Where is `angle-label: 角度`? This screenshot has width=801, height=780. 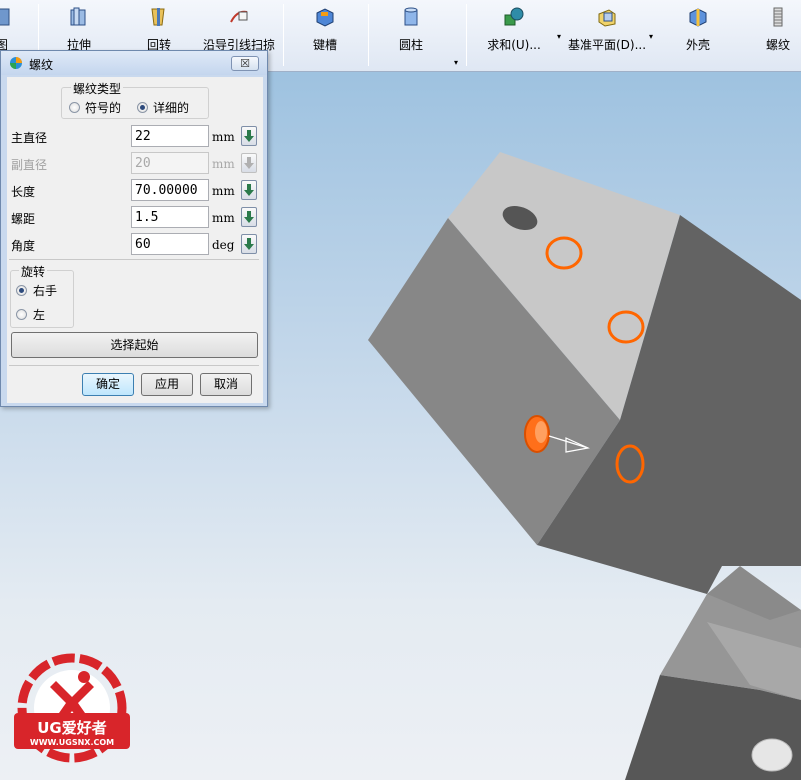 angle-label: 角度 is located at coordinates (23, 246).